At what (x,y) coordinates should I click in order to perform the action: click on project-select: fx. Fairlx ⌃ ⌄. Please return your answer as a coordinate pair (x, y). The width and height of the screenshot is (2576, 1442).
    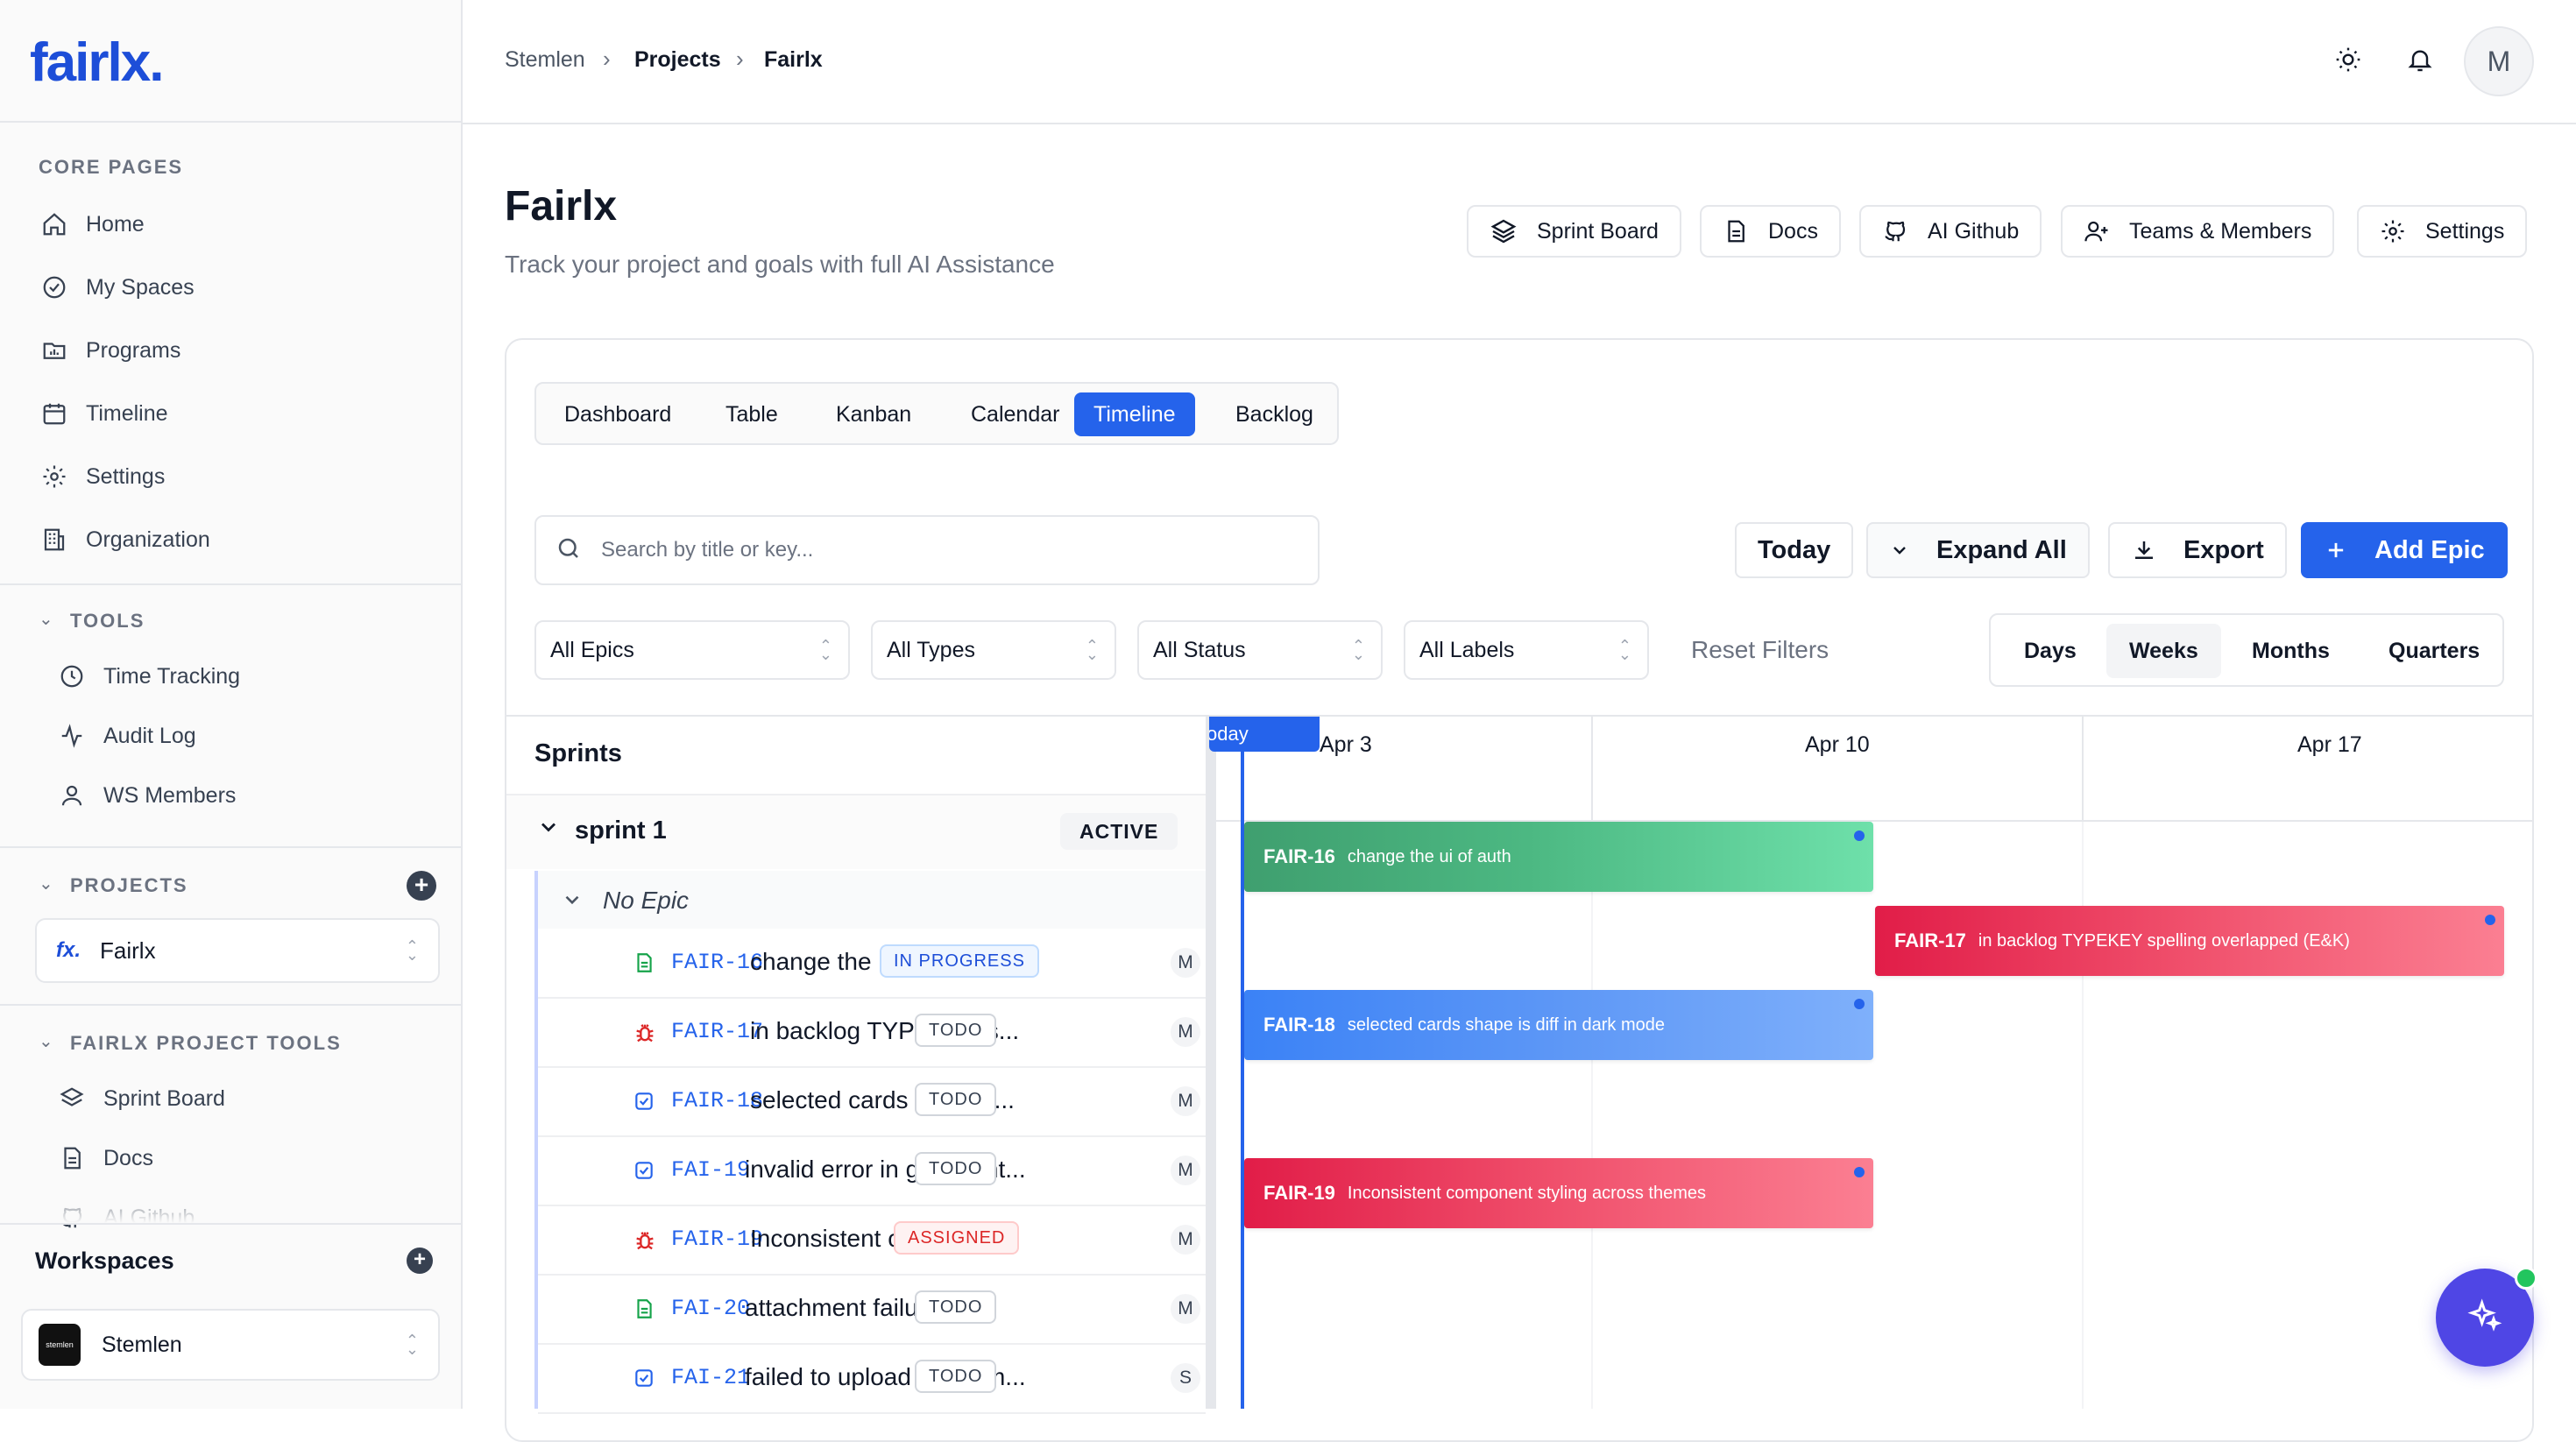
    Looking at the image, I should click on (237, 950).